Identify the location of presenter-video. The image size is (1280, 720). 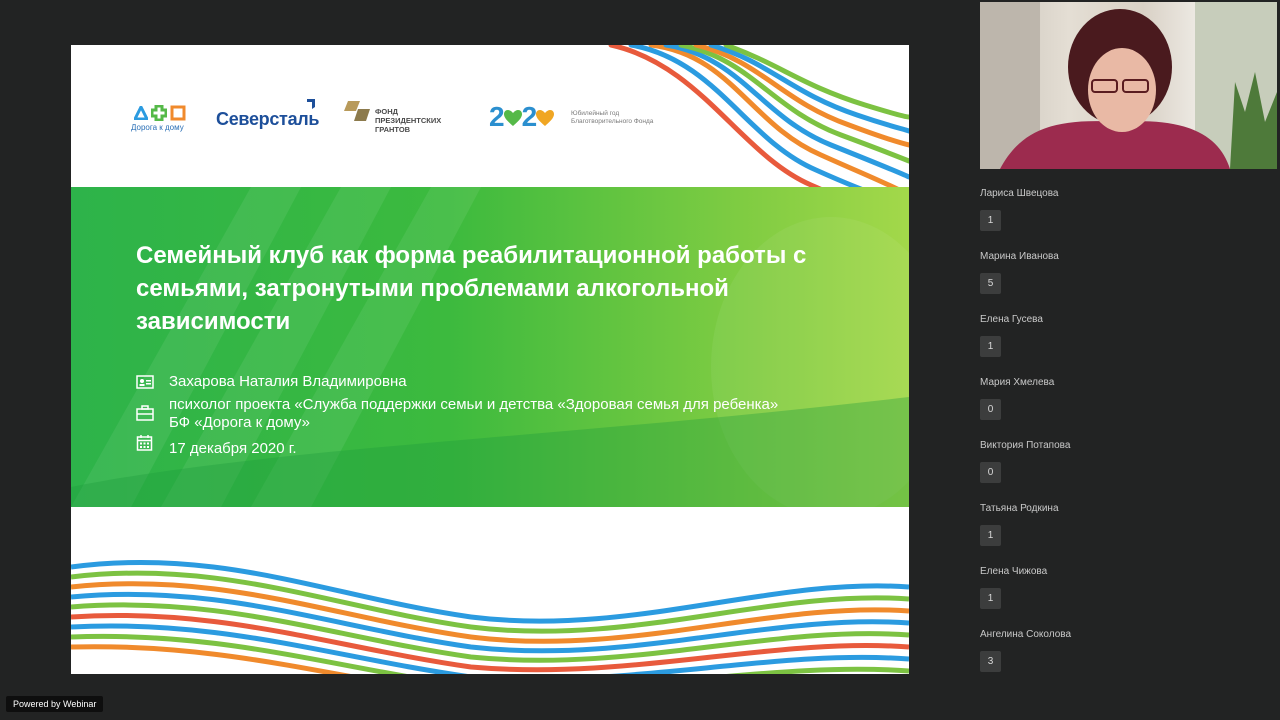
(1128, 85).